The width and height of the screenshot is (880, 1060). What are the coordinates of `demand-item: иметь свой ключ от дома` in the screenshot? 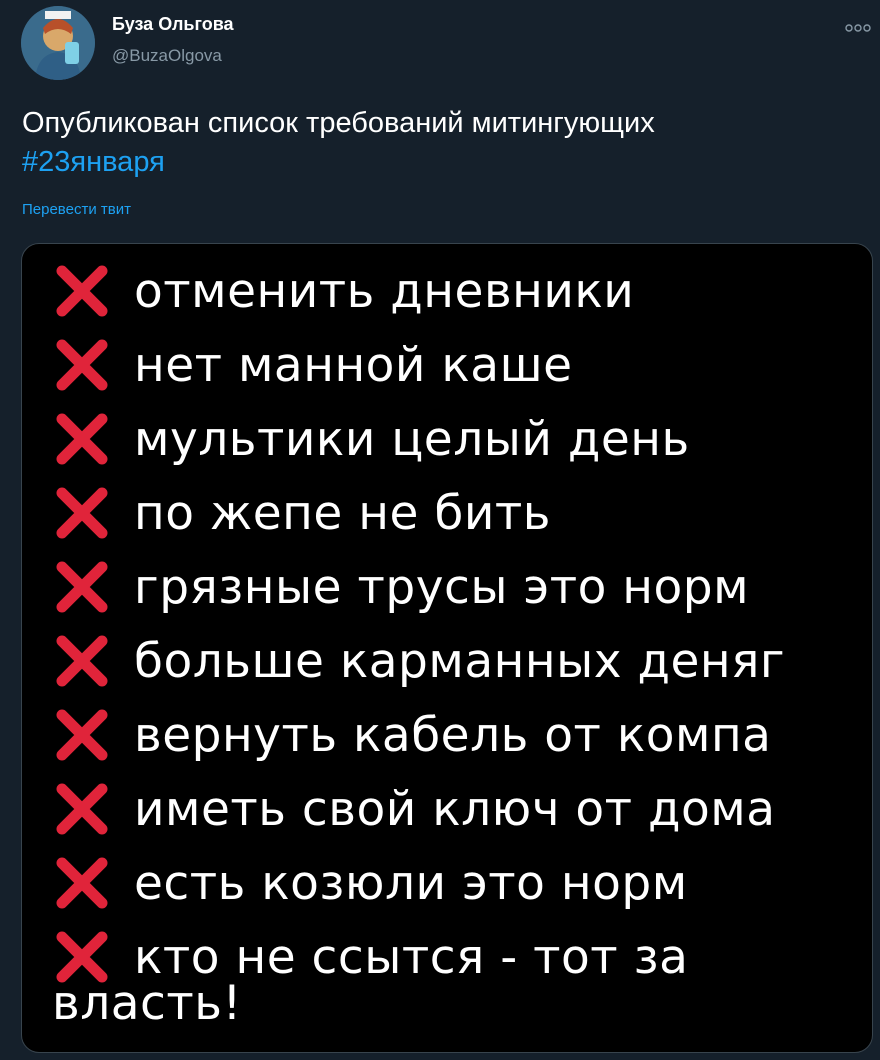 It's located at (454, 809).